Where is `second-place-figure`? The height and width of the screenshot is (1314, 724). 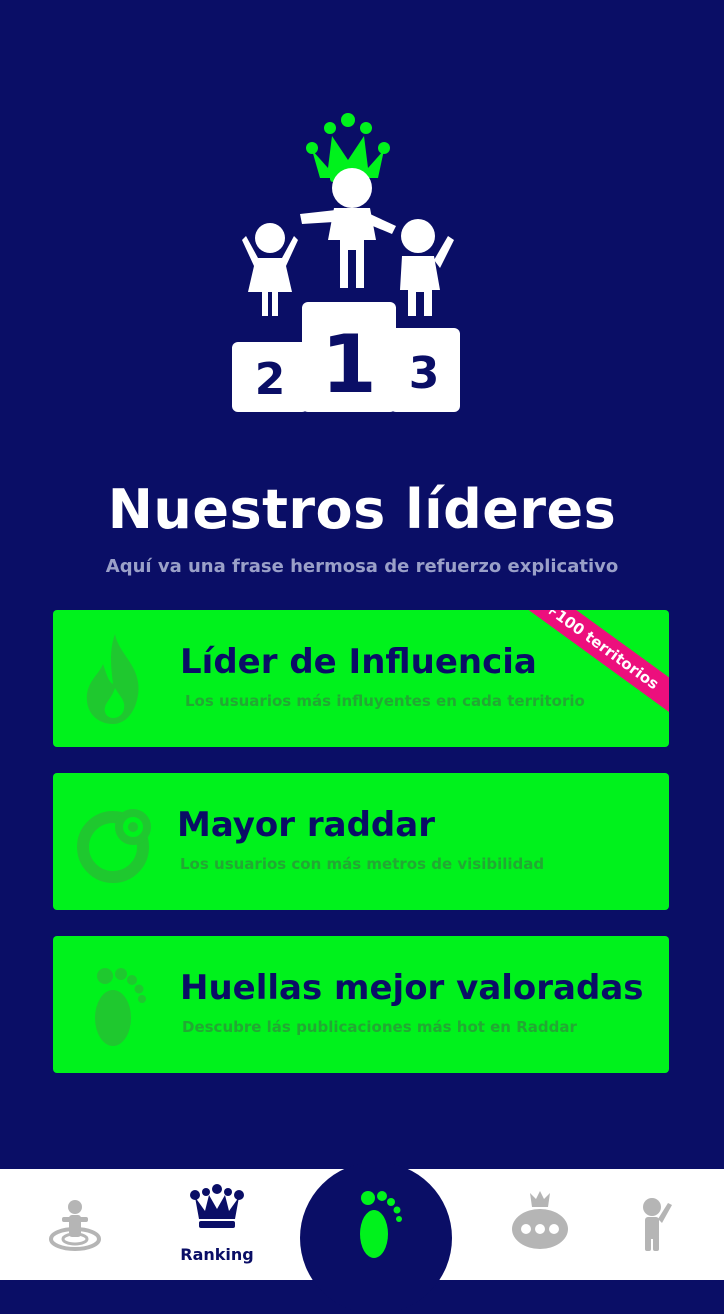
second-place-figure is located at coordinates (270, 269).